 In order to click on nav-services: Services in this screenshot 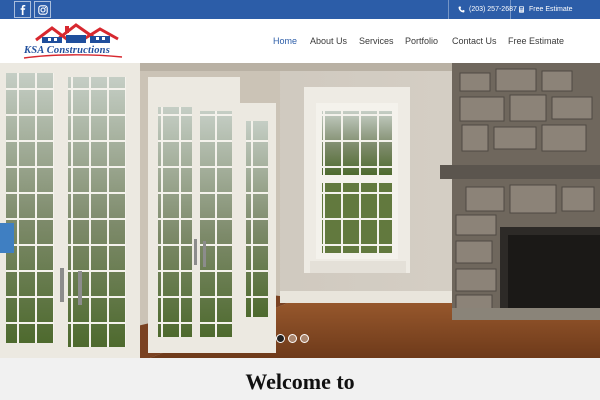, I will do `click(376, 41)`.